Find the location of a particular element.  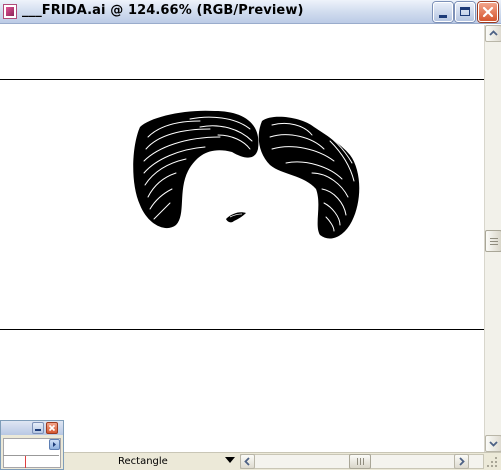

horizontal-scroll-thumb is located at coordinates (360, 461).